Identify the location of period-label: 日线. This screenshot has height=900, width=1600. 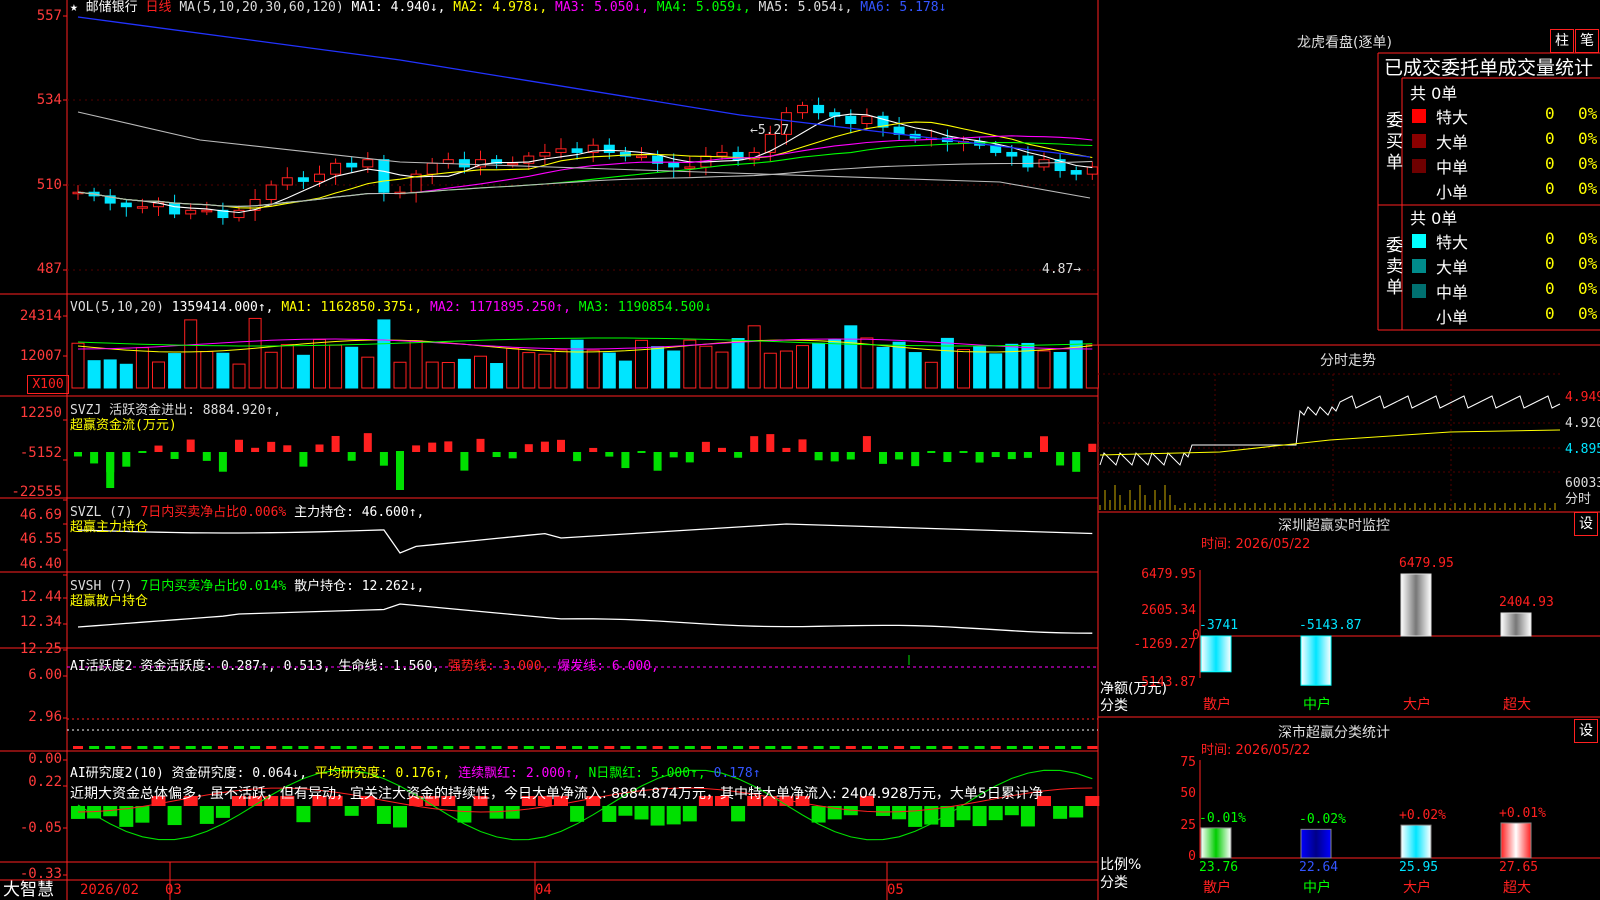
(159, 7).